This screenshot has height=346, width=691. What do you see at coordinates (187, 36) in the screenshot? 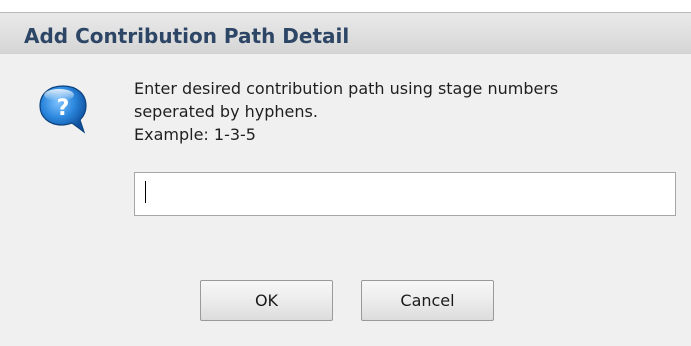
I see `dialog-title: Add Contribution Path Detail` at bounding box center [187, 36].